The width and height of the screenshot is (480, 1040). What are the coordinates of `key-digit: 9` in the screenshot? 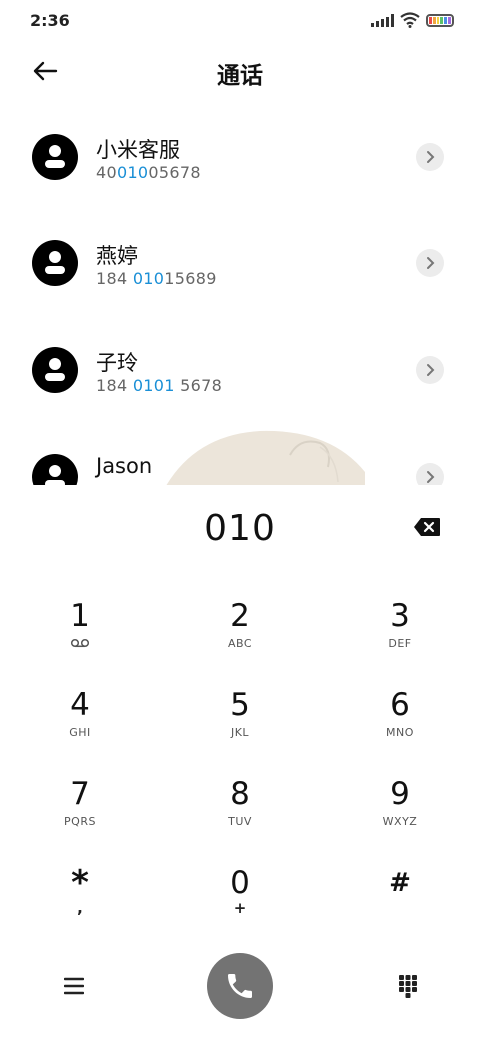 It's located at (400, 794).